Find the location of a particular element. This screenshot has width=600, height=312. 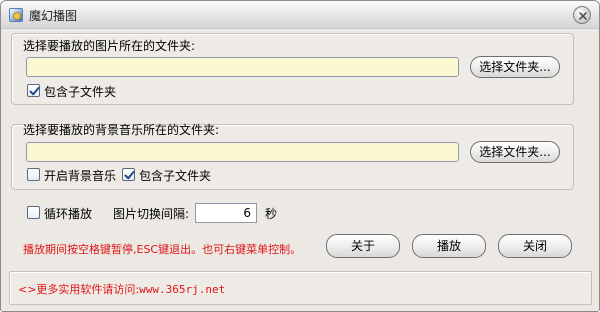

title-bar: 魔幻播图 is located at coordinates (300, 15).